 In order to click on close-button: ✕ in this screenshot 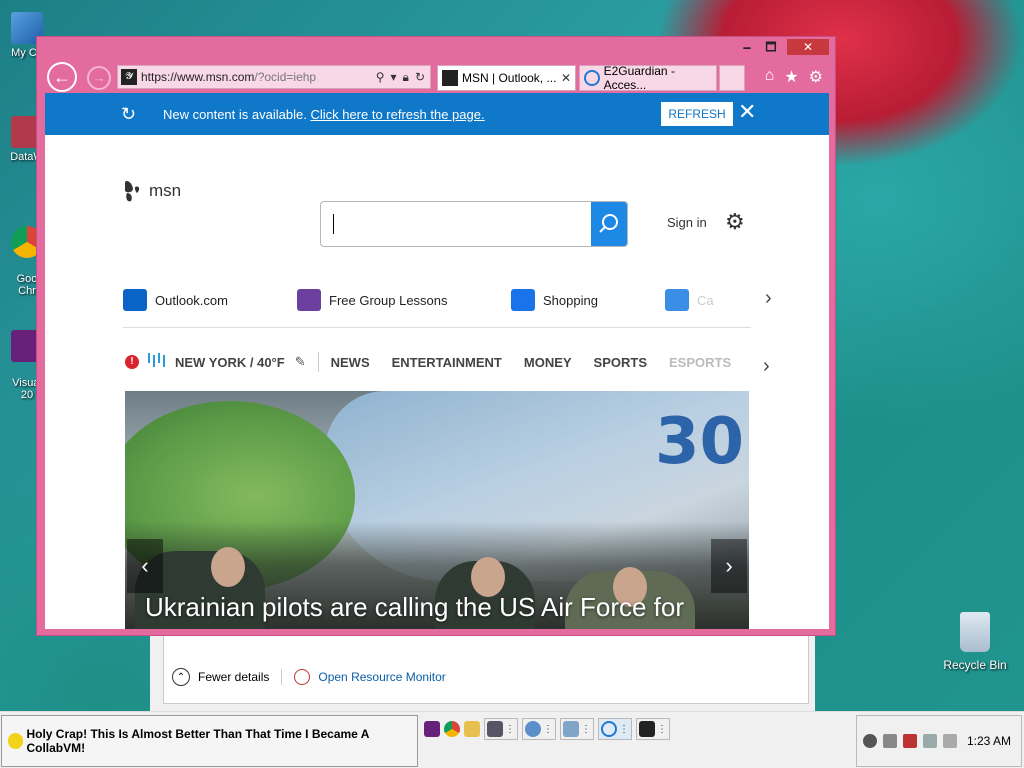, I will do `click(808, 47)`.